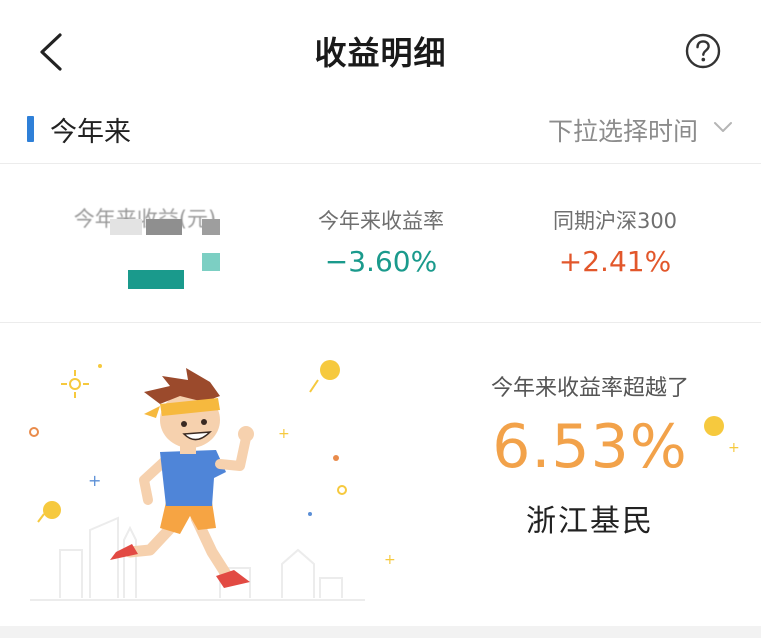 Image resolution: width=761 pixels, height=638 pixels. What do you see at coordinates (703, 51) in the screenshot?
I see `help-icon` at bounding box center [703, 51].